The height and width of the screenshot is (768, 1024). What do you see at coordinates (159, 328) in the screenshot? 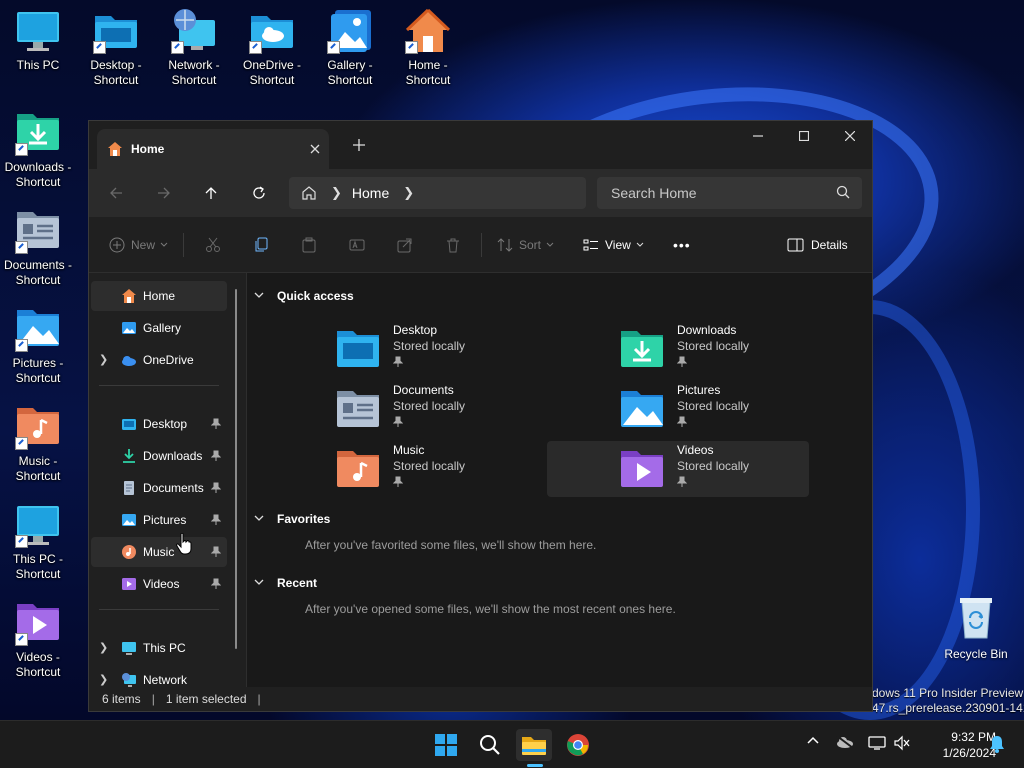
I see `nav-item-gallery: Gallery` at bounding box center [159, 328].